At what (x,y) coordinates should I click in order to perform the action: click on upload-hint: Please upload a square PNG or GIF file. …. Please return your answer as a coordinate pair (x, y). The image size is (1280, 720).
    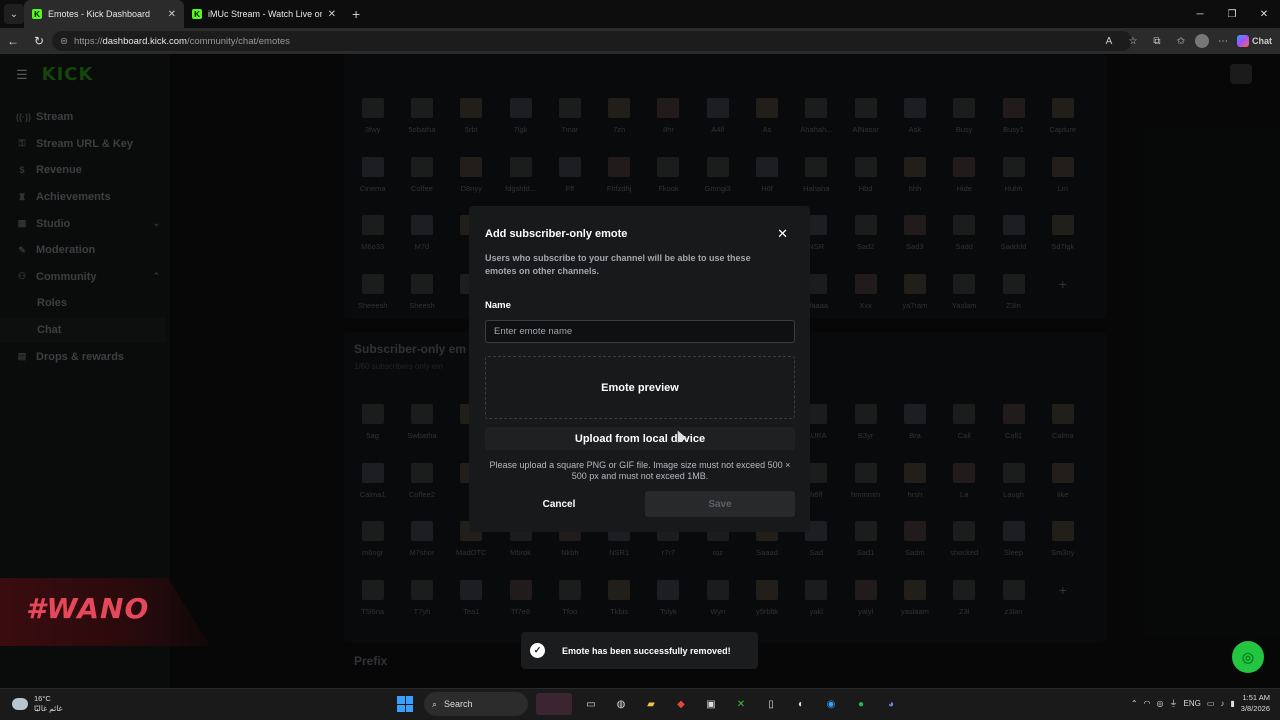
    Looking at the image, I should click on (640, 470).